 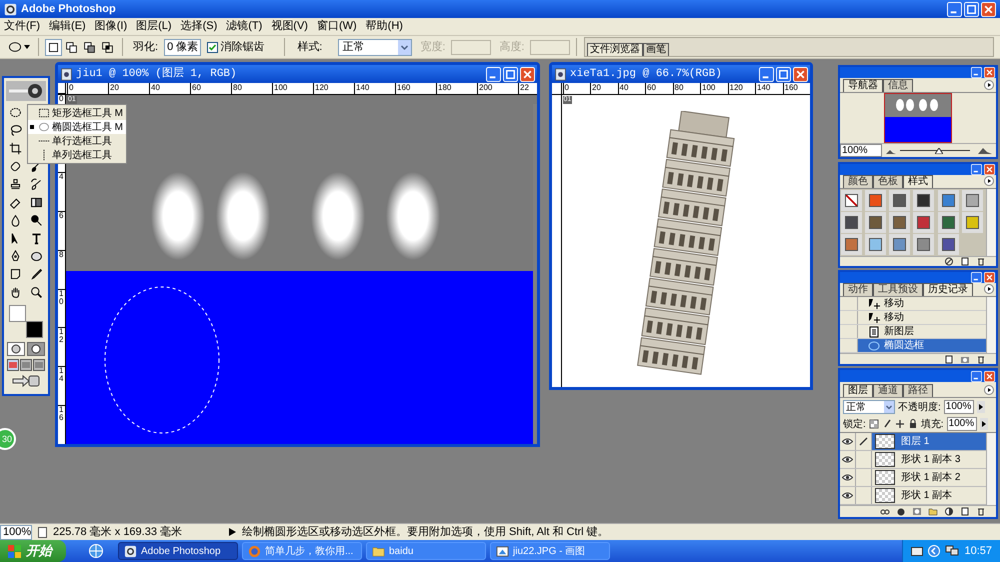 What do you see at coordinates (869, 407) in the screenshot?
I see `blend-mode-dropdown: 正常` at bounding box center [869, 407].